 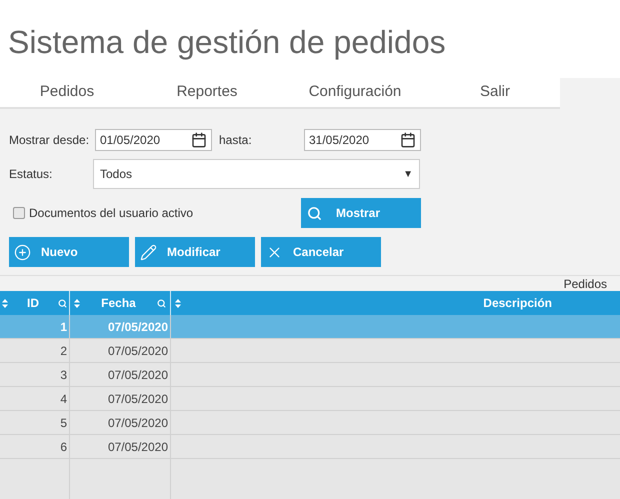 What do you see at coordinates (67, 92) in the screenshot?
I see `nav-tab: Pedidos` at bounding box center [67, 92].